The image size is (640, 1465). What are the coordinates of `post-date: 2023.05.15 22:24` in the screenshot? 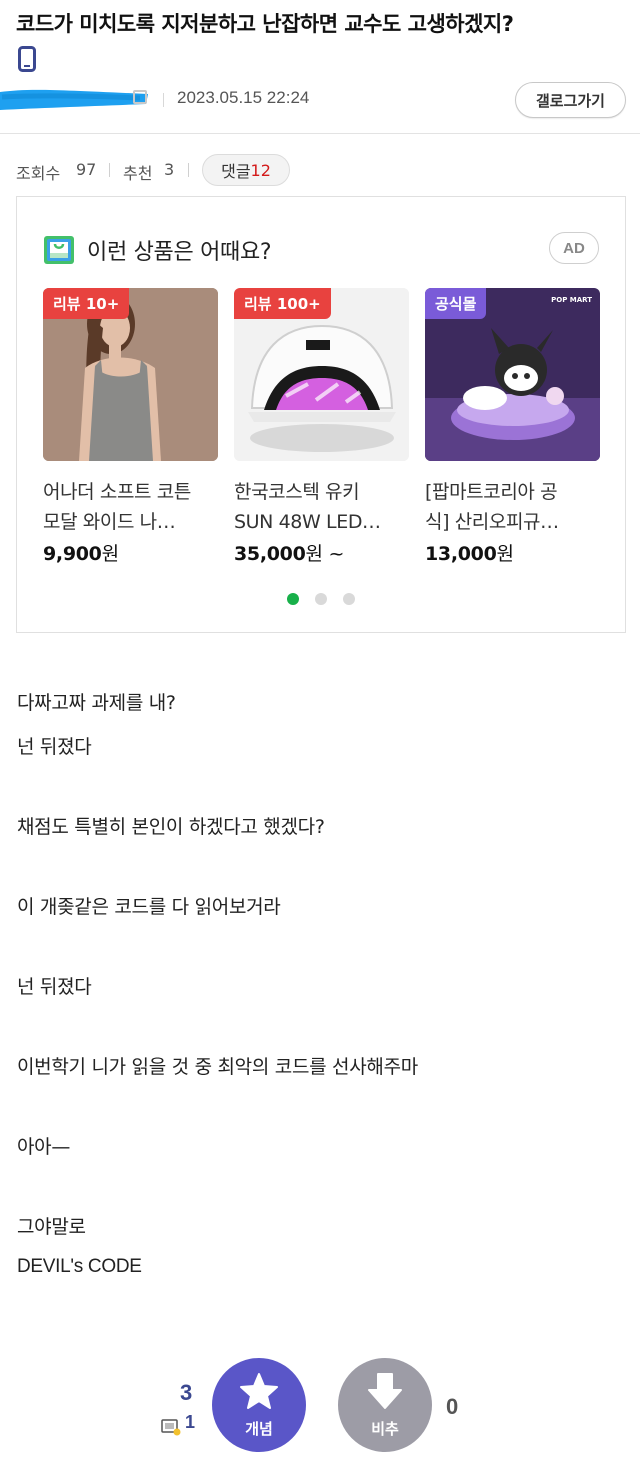 It's located at (243, 97).